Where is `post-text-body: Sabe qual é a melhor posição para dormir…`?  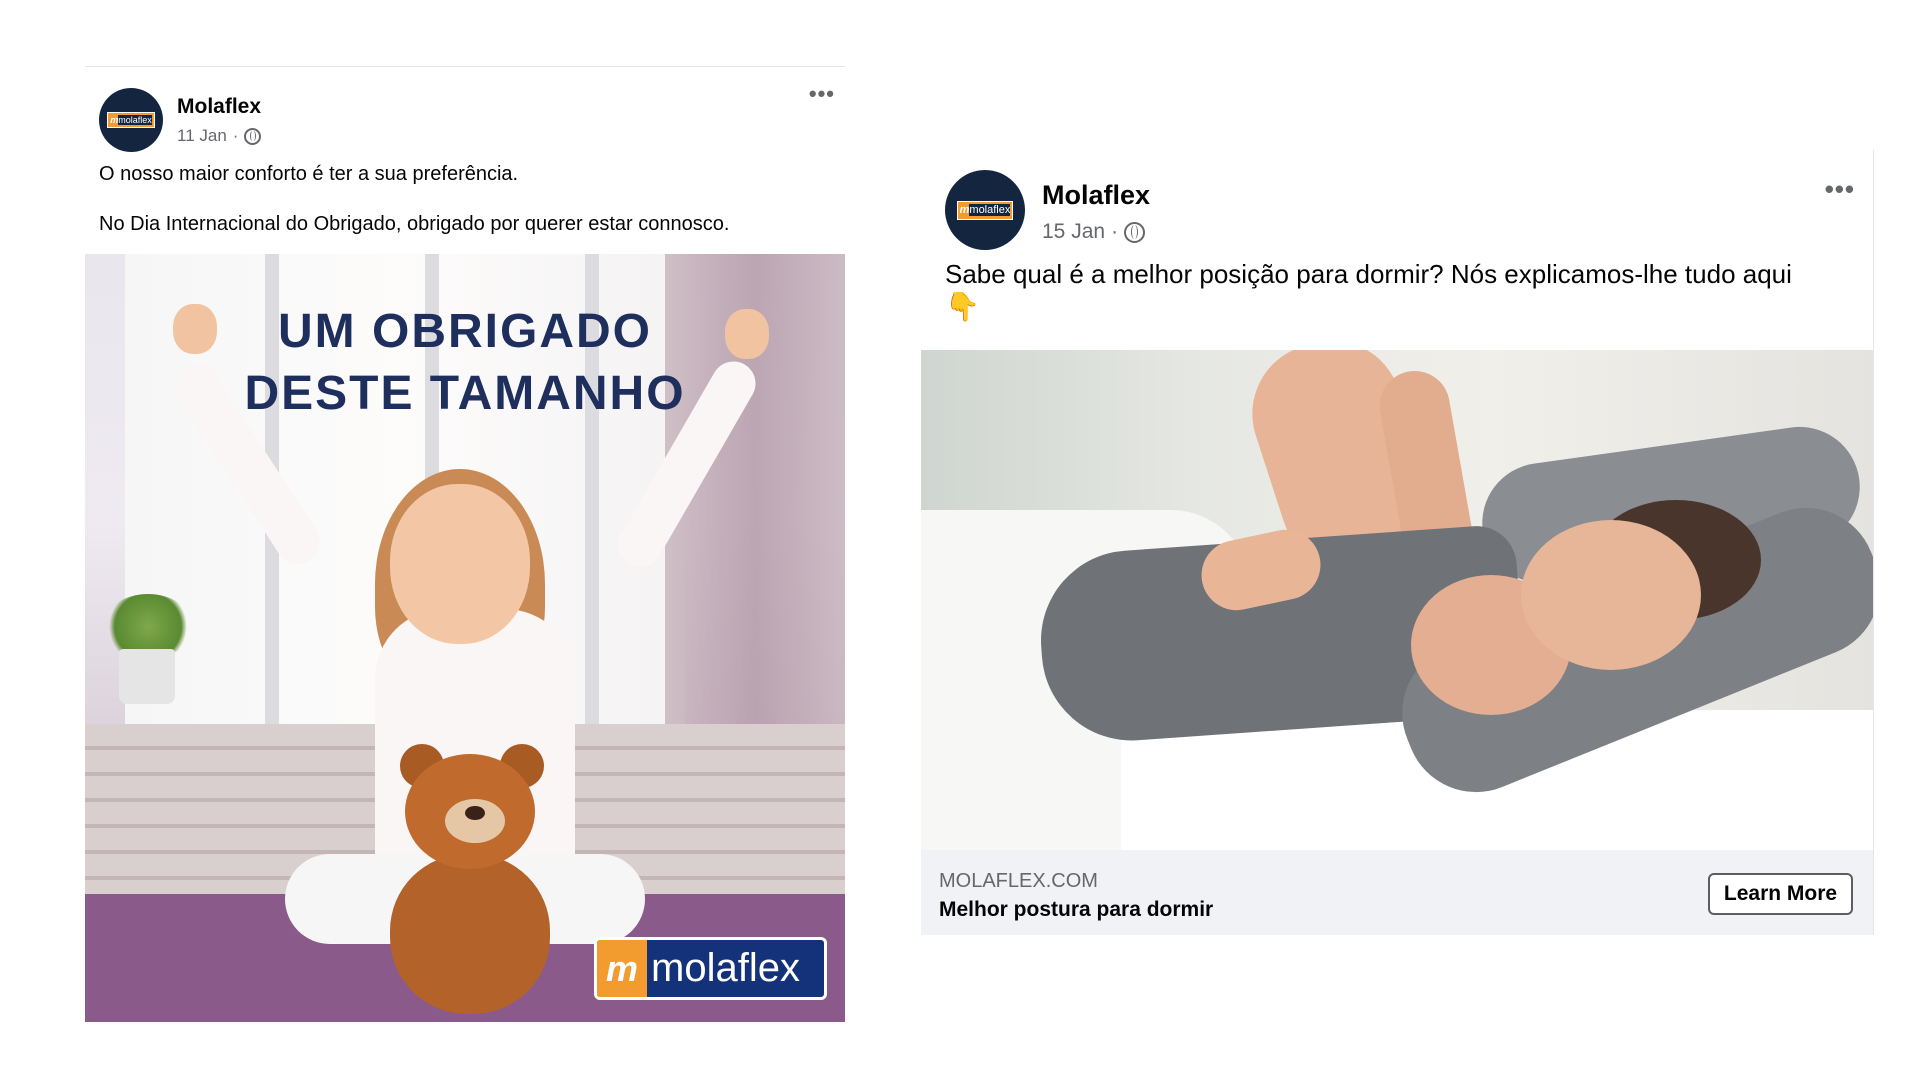
post-text-body: Sabe qual é a melhor posição para dormir… is located at coordinates (1368, 274).